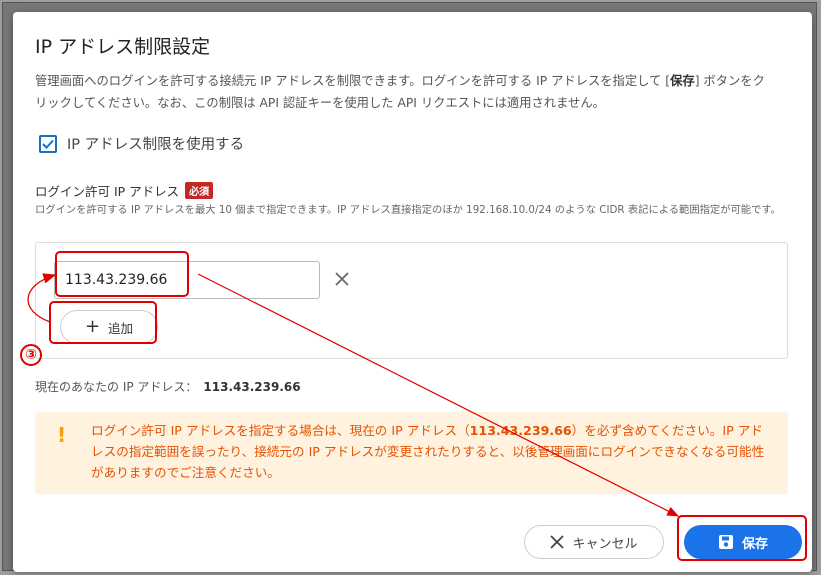  Describe the element at coordinates (42, 298) in the screenshot. I see `arrow-add-to-input` at that location.